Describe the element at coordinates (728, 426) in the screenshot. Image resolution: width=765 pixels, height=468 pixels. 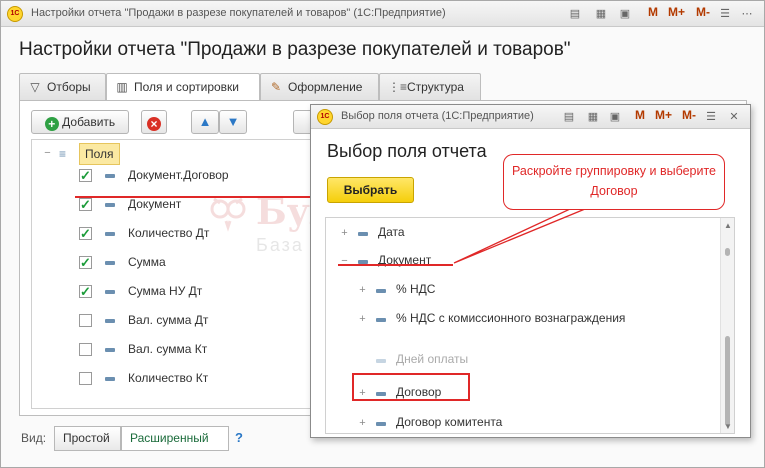
I see `scroll-down-icon: ▼` at that location.